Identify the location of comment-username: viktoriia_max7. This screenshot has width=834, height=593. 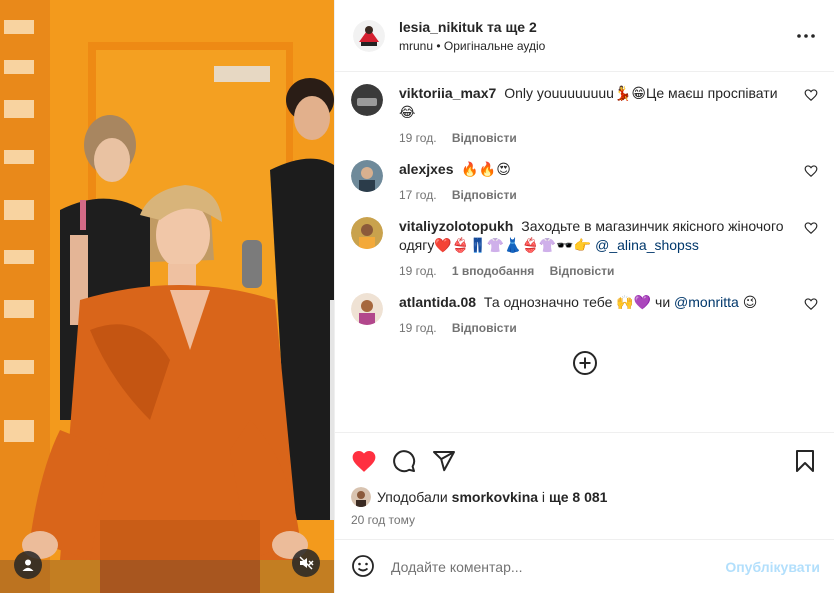
(447, 93).